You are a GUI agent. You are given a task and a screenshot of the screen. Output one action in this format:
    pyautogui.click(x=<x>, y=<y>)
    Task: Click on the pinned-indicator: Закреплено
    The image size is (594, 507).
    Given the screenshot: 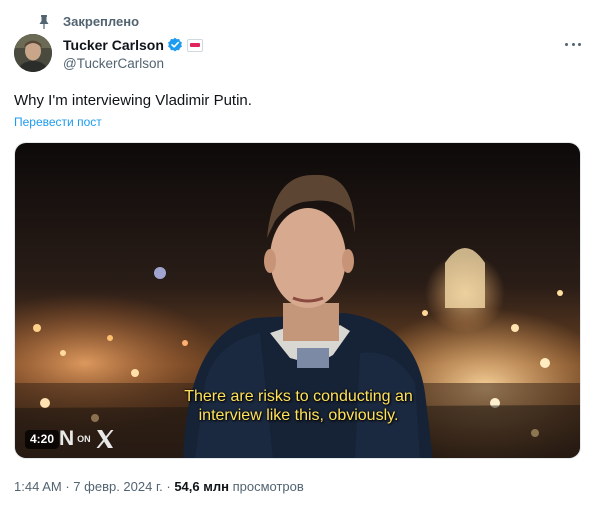 What is the action you would take?
    pyautogui.click(x=88, y=22)
    